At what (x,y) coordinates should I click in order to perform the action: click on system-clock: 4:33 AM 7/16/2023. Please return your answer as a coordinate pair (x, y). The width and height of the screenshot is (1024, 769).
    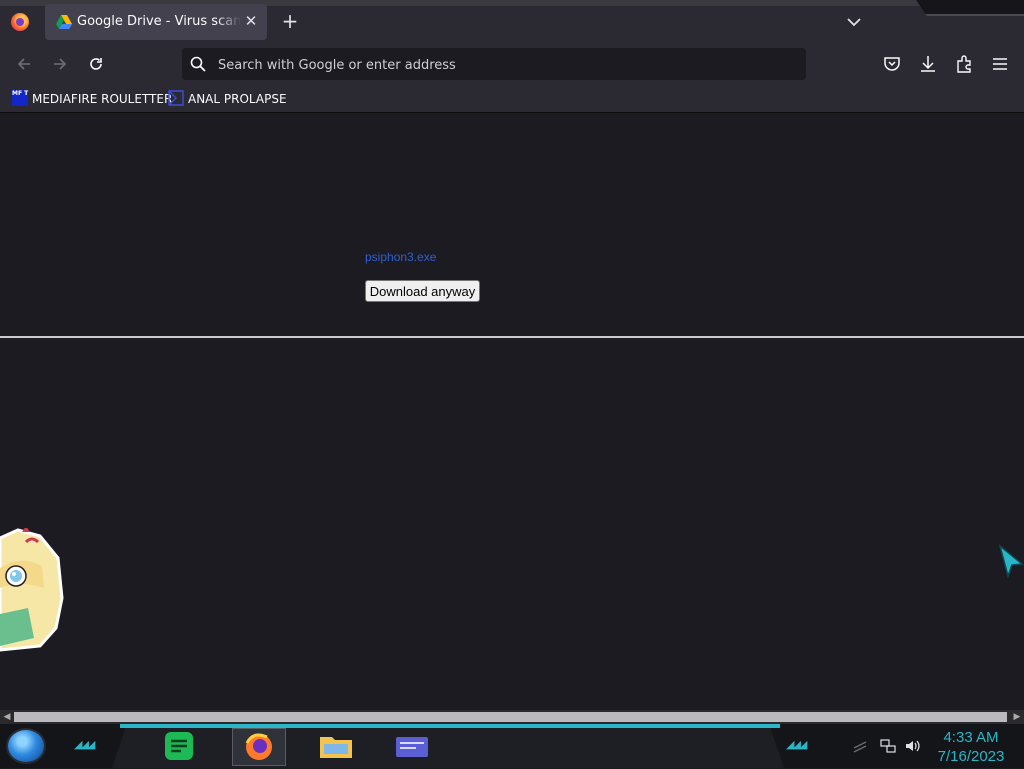
    Looking at the image, I should click on (971, 747).